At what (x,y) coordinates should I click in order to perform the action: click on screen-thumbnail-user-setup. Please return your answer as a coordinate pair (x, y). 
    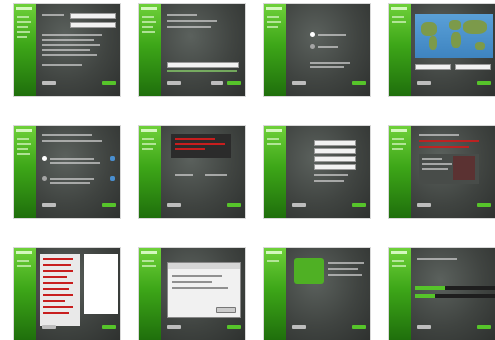
    Looking at the image, I should click on (317, 172).